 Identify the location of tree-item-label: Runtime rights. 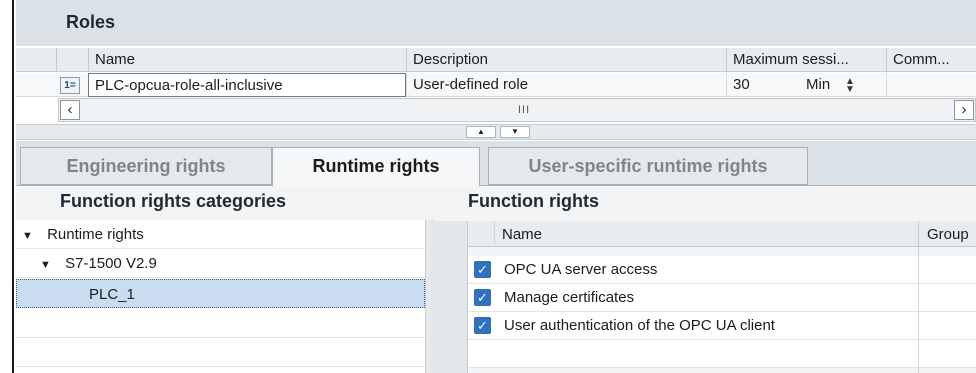
(95, 234).